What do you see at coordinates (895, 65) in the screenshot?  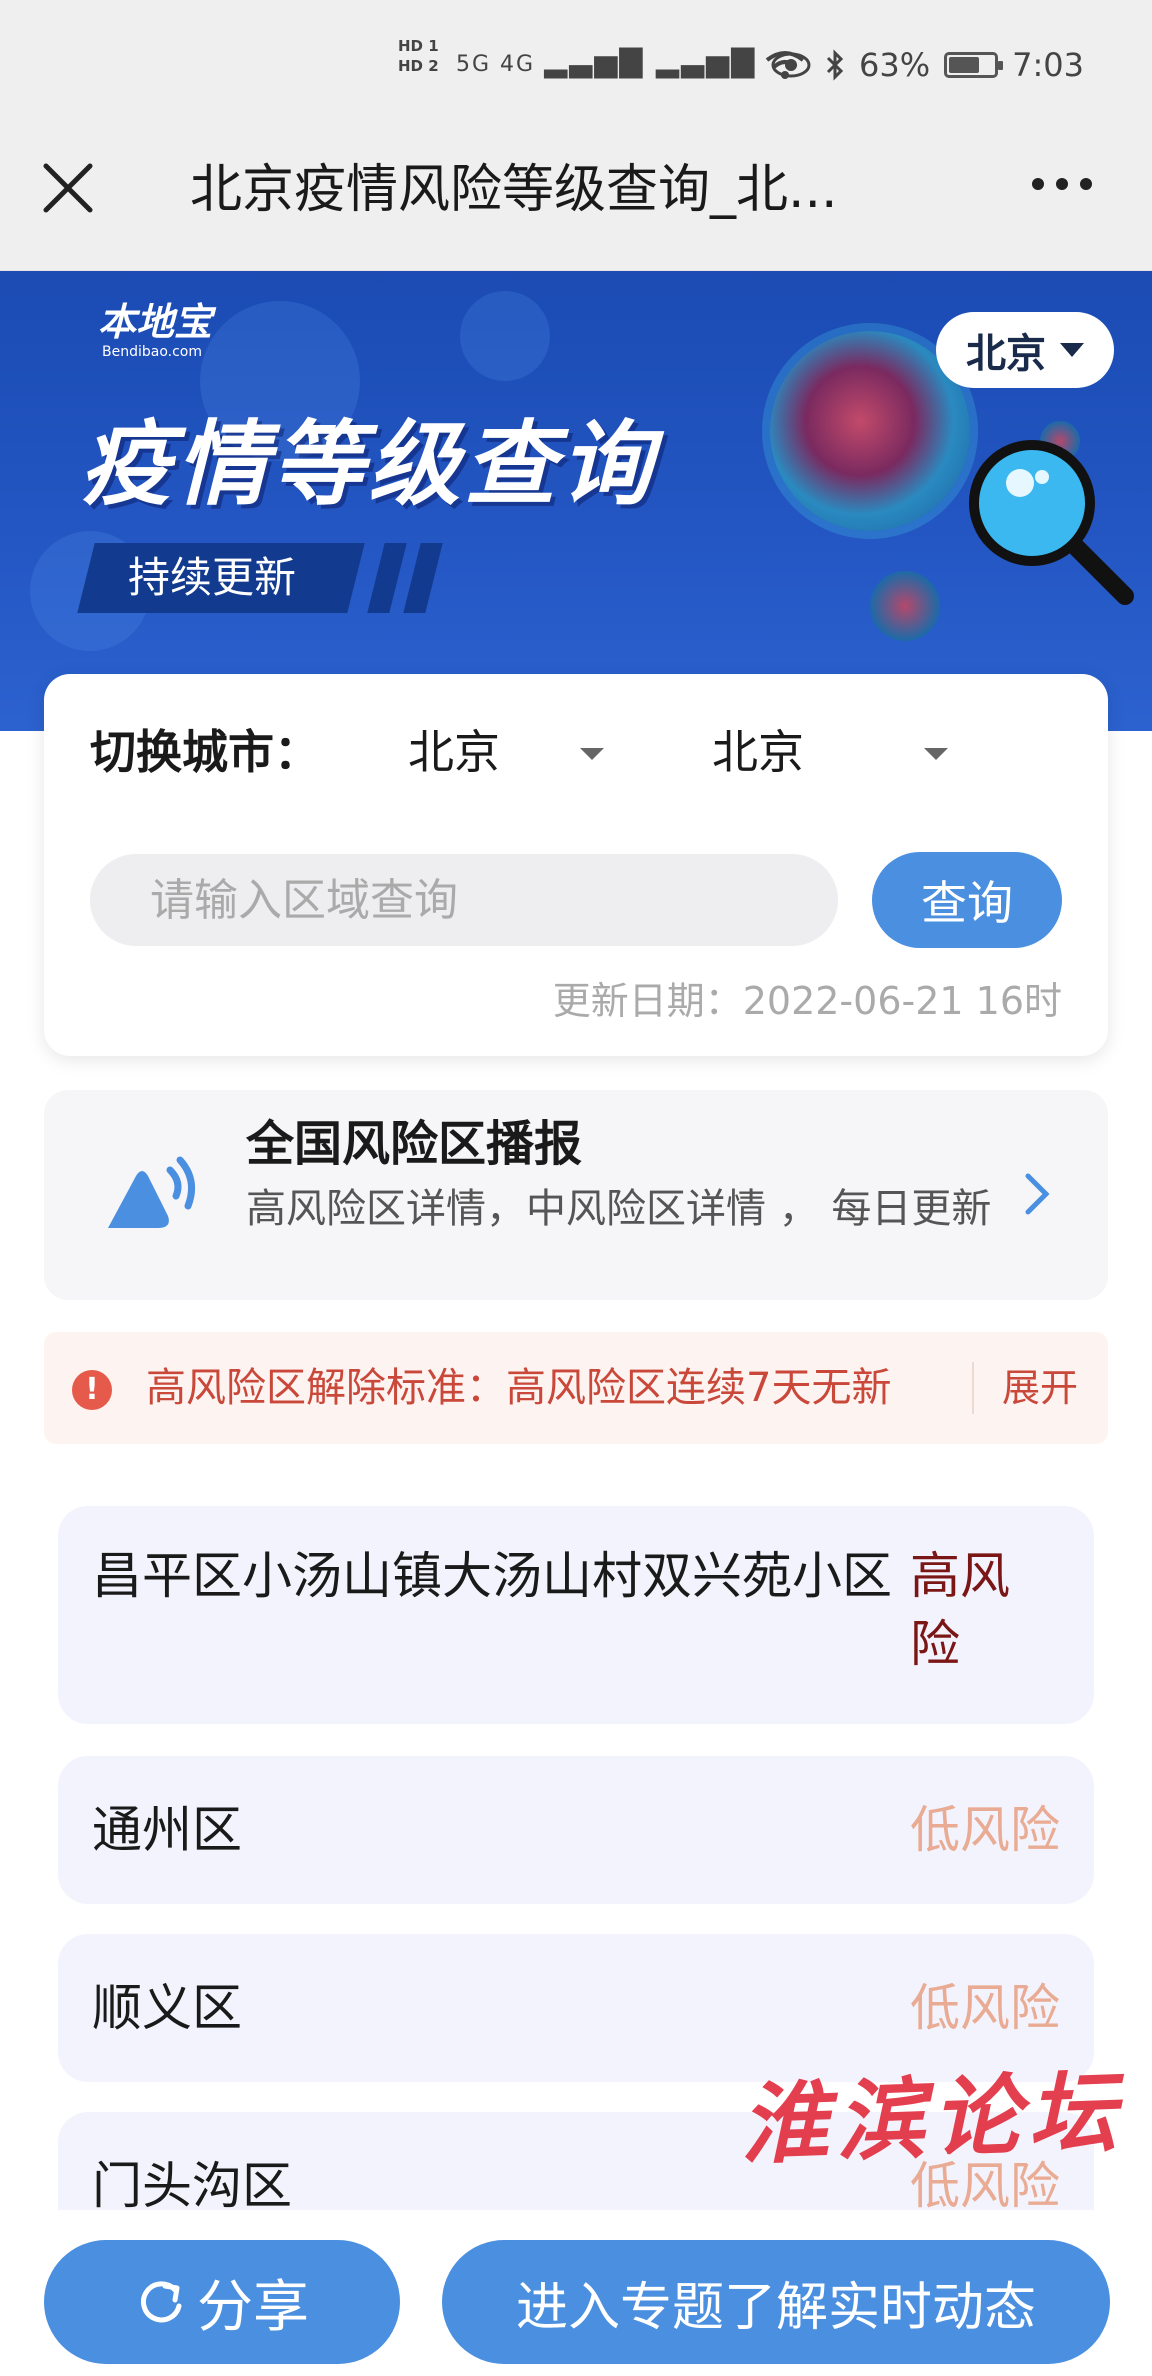 I see `battery-percent: 63%` at bounding box center [895, 65].